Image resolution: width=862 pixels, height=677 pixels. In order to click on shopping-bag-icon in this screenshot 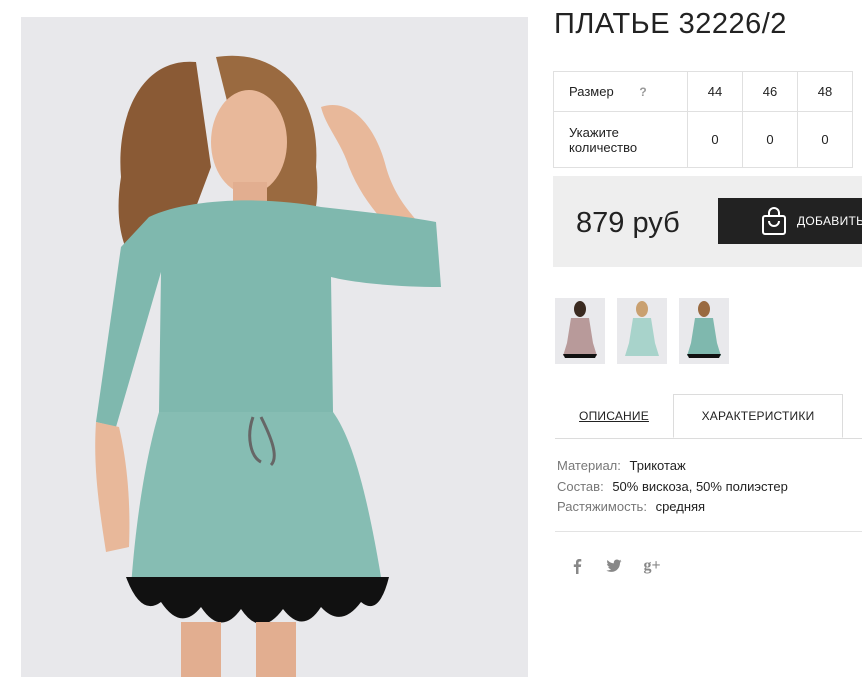, I will do `click(774, 221)`.